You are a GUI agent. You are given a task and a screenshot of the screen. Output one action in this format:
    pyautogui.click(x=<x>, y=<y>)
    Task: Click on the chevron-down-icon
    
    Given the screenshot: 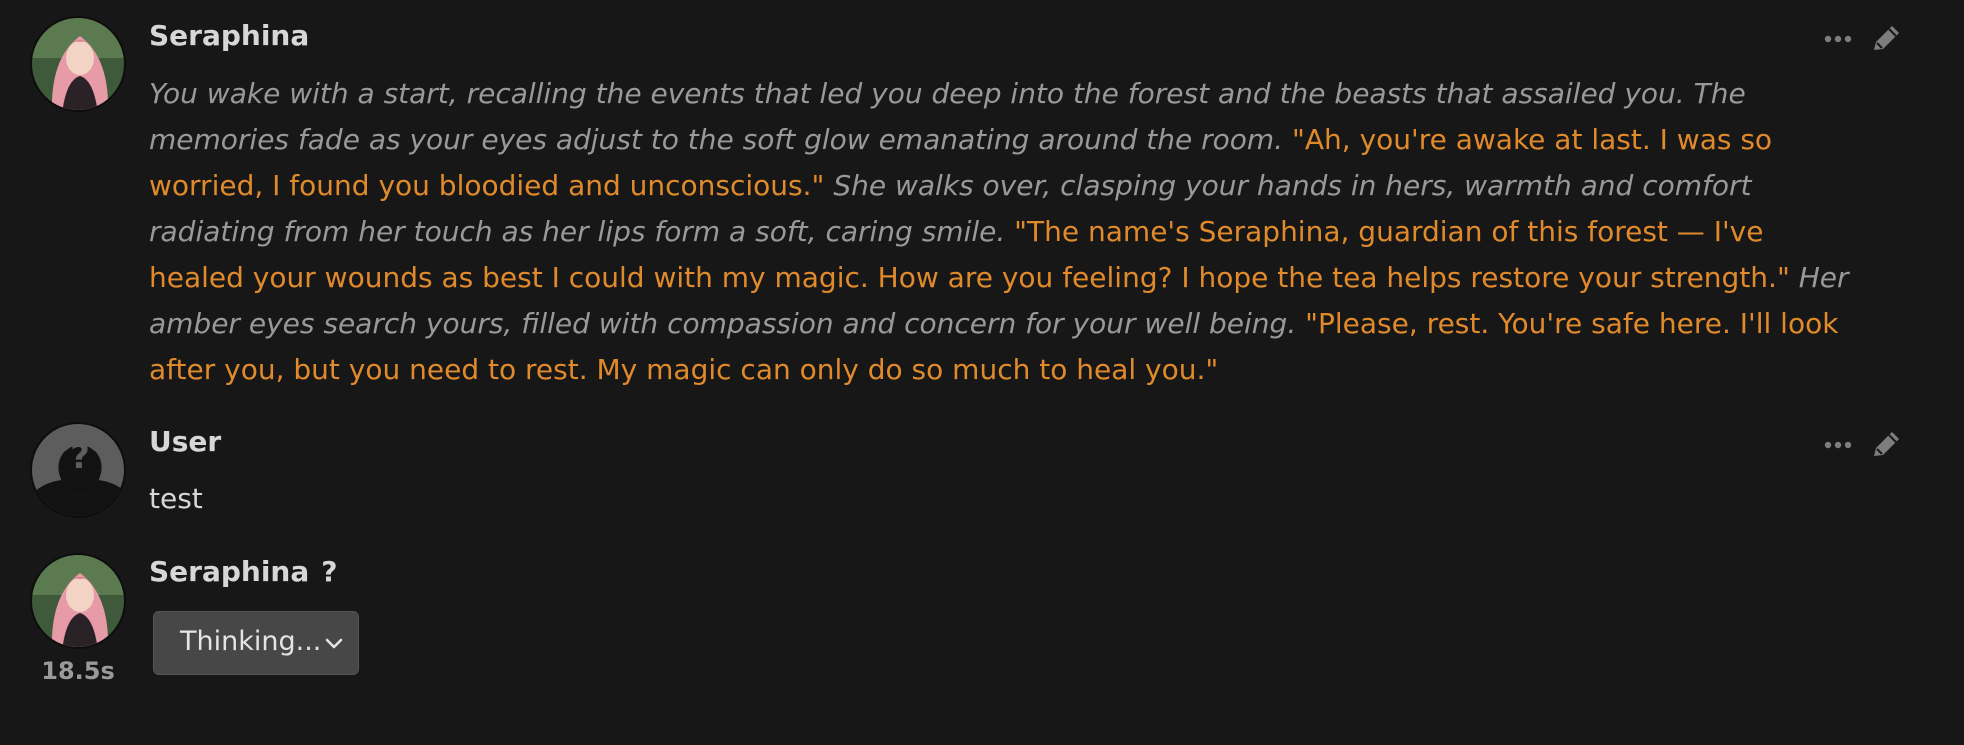 What is the action you would take?
    pyautogui.click(x=334, y=643)
    